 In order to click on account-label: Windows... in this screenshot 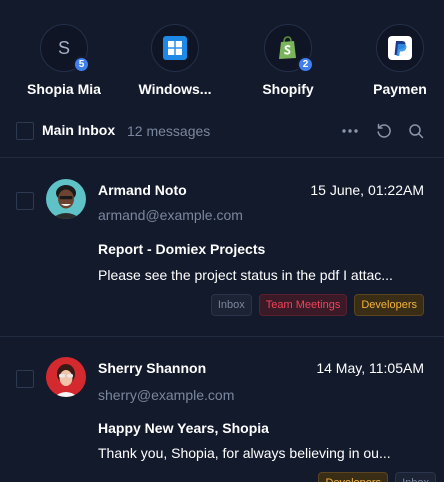, I will do `click(175, 89)`.